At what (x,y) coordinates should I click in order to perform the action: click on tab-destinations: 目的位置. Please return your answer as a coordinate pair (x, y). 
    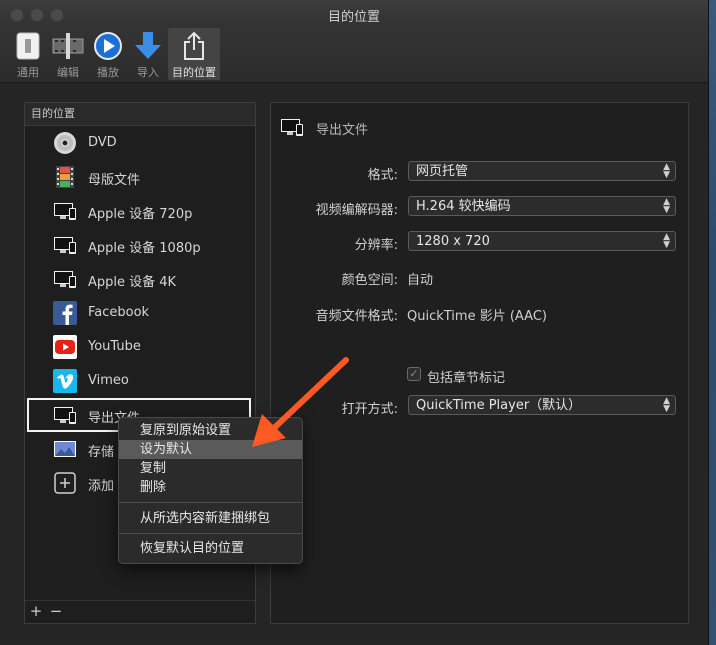
    Looking at the image, I should click on (194, 54).